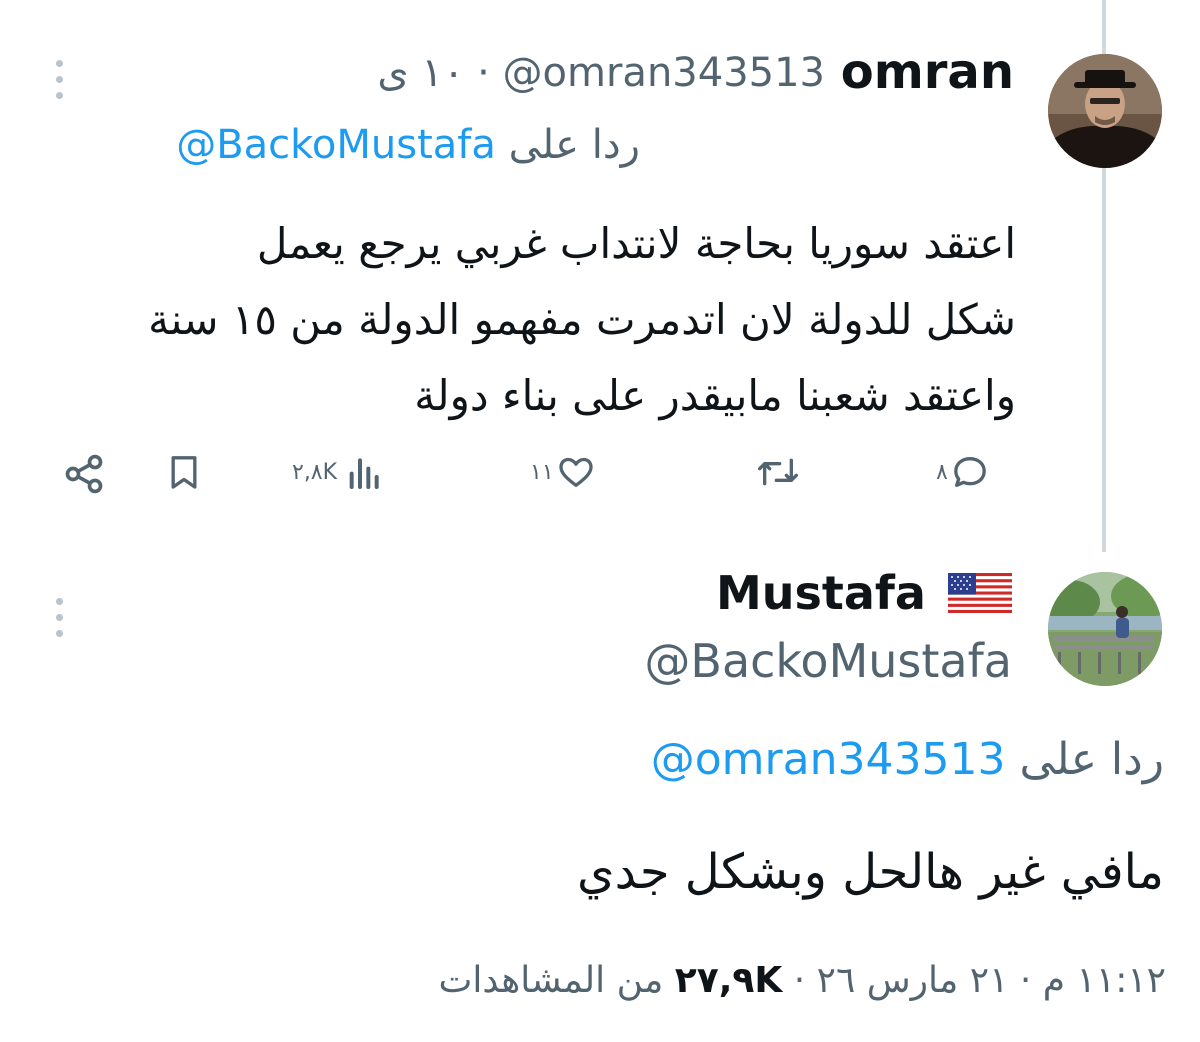 This screenshot has height=1042, width=1200. What do you see at coordinates (980, 593) in the screenshot?
I see `us-flag-icon` at bounding box center [980, 593].